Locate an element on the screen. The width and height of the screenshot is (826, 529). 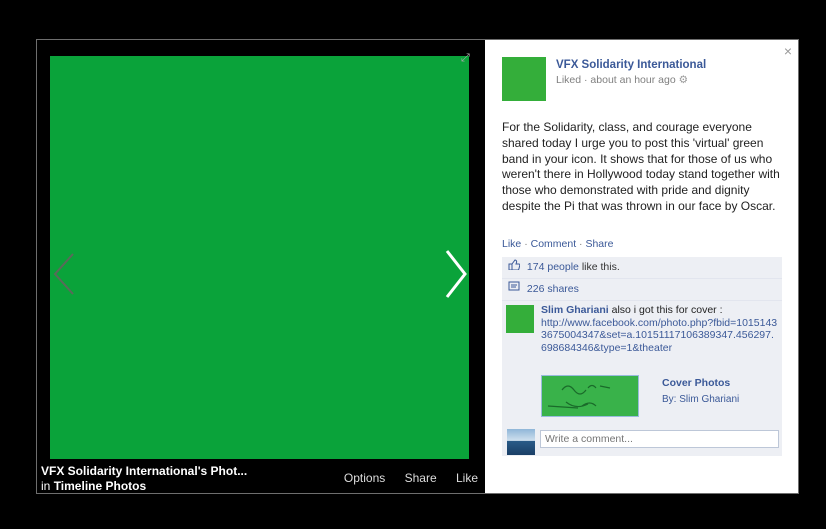
share-button: Share is located at coordinates (421, 478).